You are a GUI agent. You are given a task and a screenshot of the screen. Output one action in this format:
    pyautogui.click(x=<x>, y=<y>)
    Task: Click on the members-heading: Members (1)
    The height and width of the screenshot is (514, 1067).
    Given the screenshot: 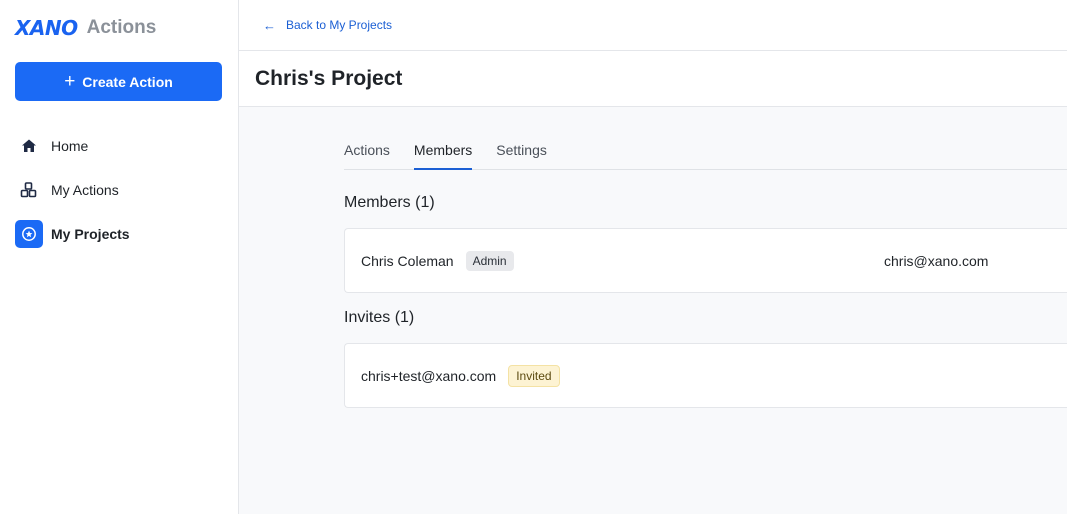 What is the action you would take?
    pyautogui.click(x=389, y=202)
    